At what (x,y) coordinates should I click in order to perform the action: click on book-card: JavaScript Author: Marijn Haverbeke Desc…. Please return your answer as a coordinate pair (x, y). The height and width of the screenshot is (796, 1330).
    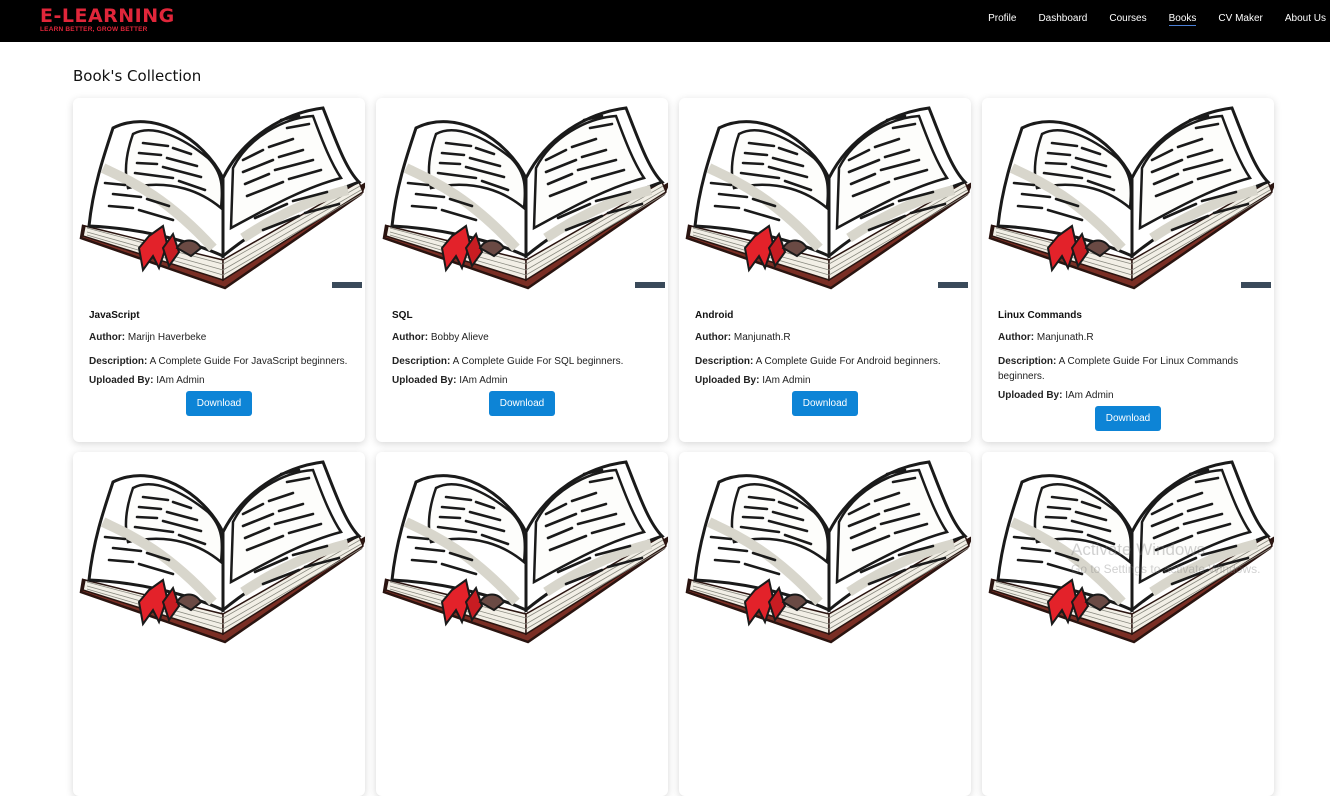
    Looking at the image, I should click on (219, 270).